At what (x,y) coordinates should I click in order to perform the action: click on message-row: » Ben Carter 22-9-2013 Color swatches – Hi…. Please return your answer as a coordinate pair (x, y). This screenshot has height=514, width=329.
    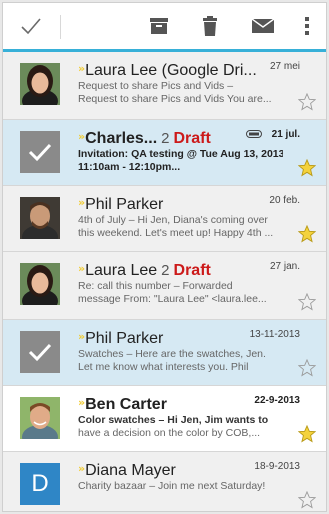
    Looking at the image, I should click on (164, 419).